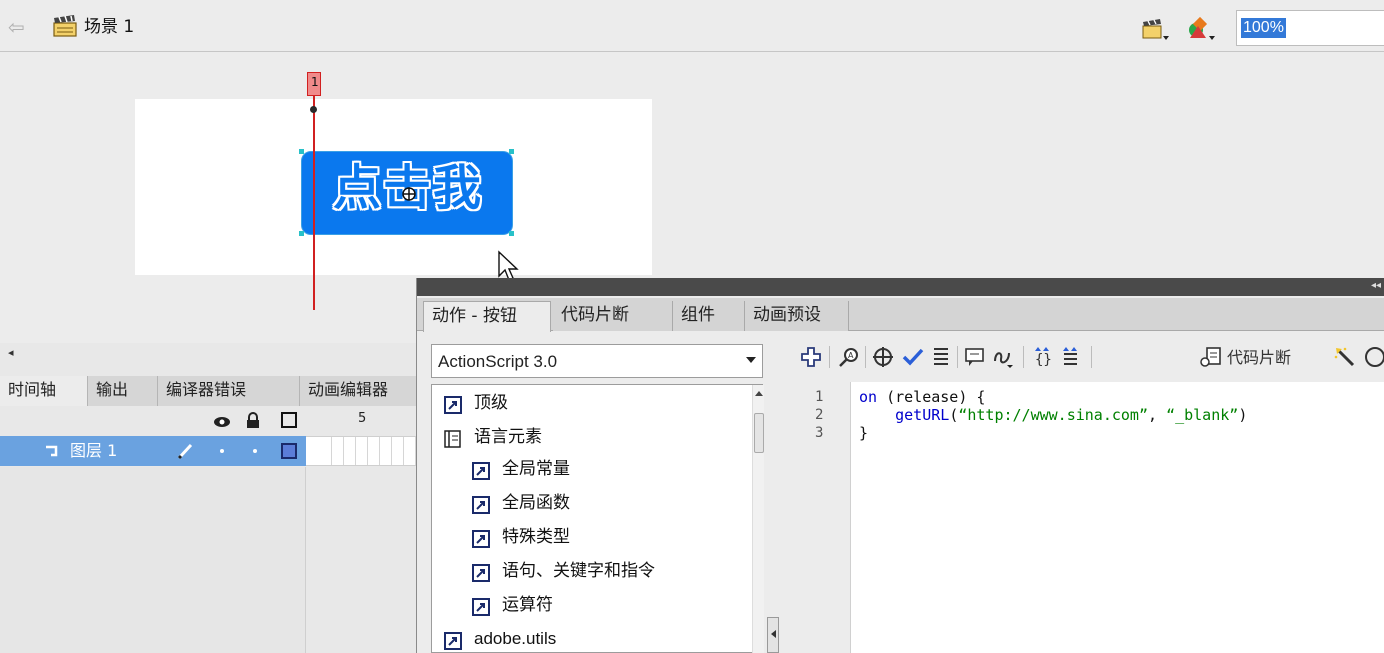  Describe the element at coordinates (900, 287) in the screenshot. I see `panel-title-bar: ◂◂` at that location.